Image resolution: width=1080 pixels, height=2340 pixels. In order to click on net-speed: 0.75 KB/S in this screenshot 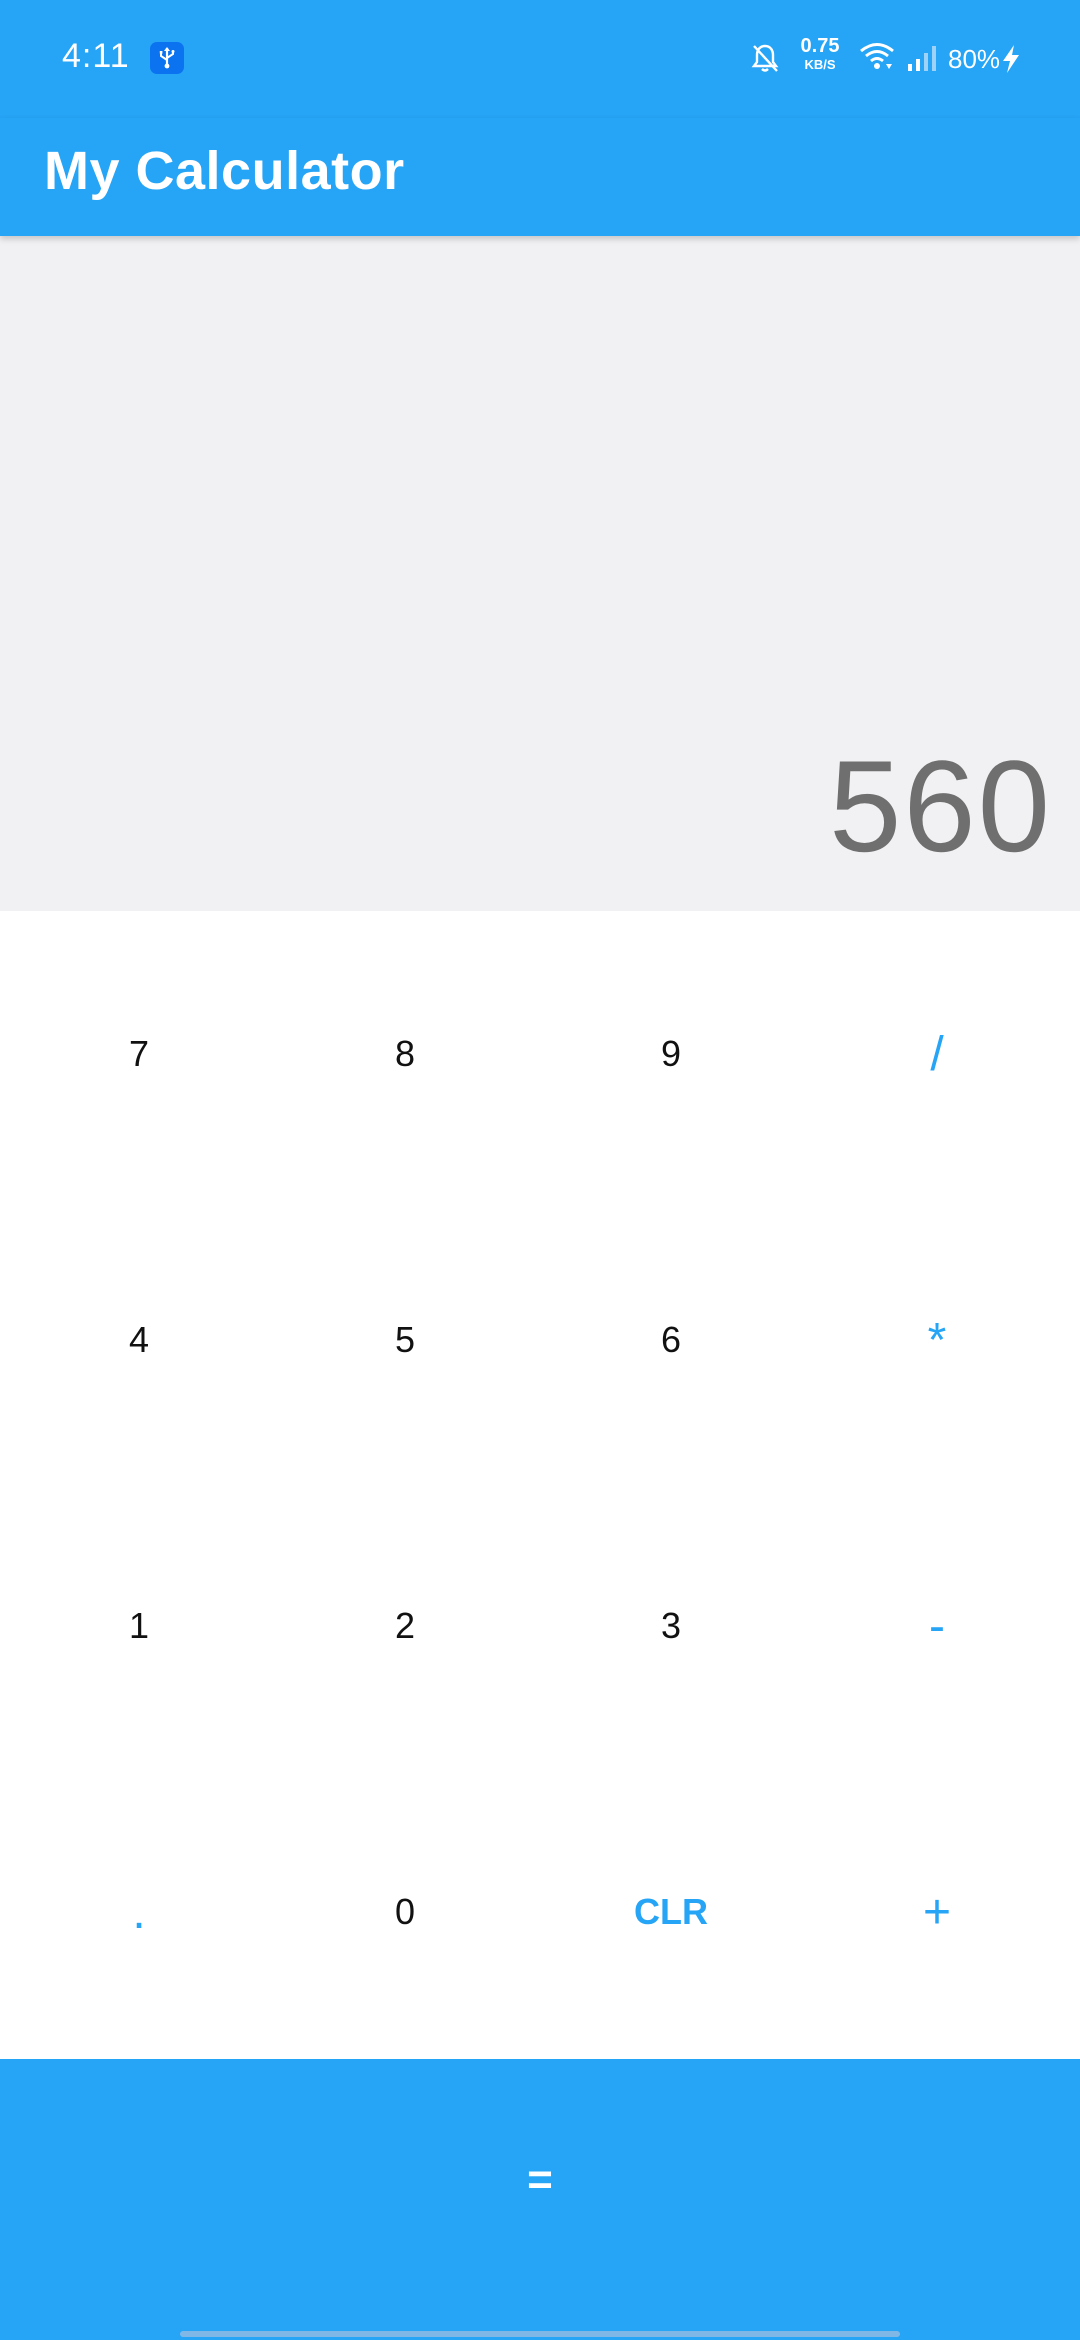, I will do `click(820, 53)`.